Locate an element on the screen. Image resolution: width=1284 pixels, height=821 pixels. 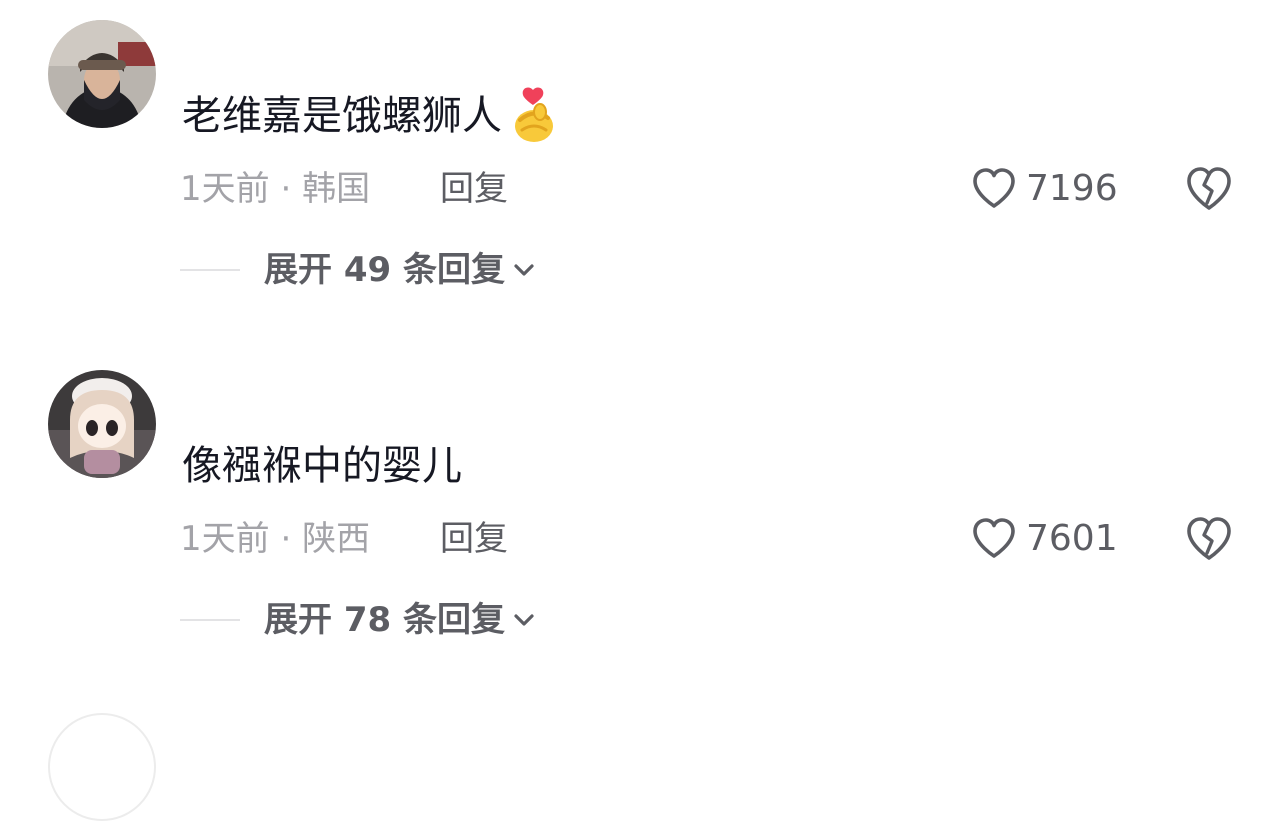
like-button: 7601 is located at coordinates (1044, 539).